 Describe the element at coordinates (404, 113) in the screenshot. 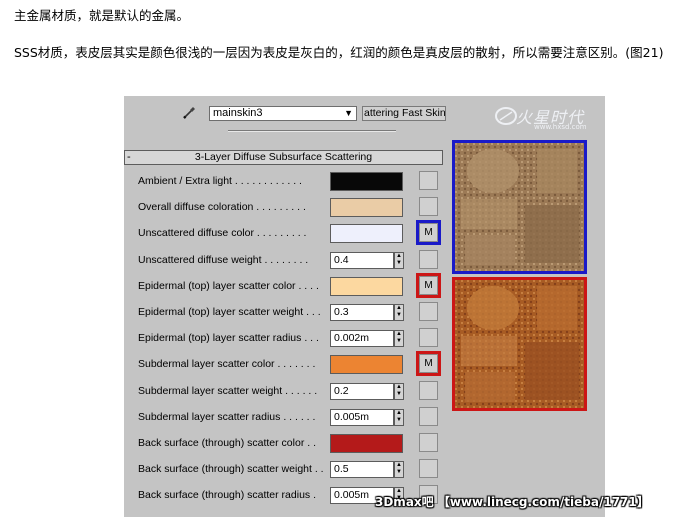

I see `material-type-button: attering Fast Skin` at that location.